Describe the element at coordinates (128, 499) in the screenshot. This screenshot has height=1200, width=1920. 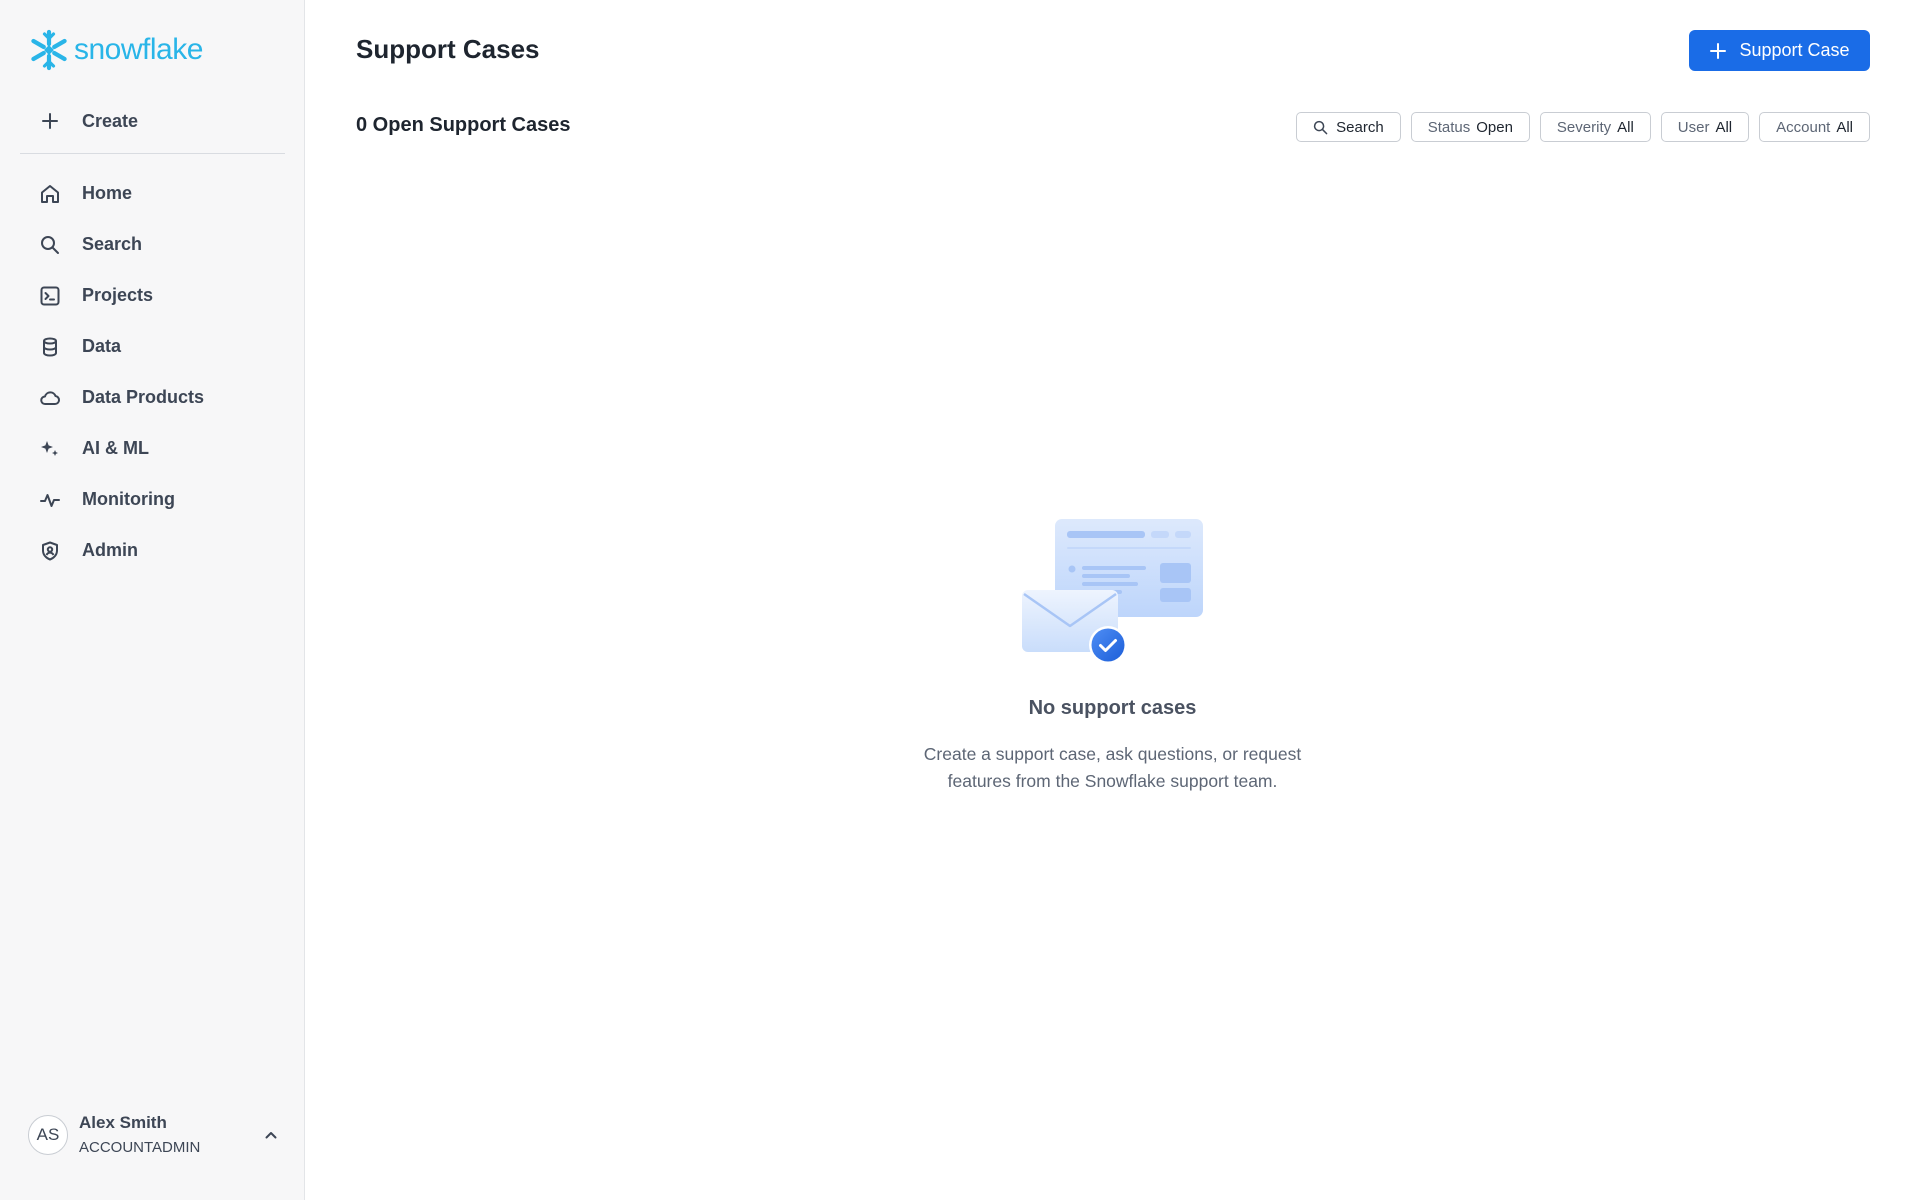
I see `sidebar-item-label: Monitoring` at that location.